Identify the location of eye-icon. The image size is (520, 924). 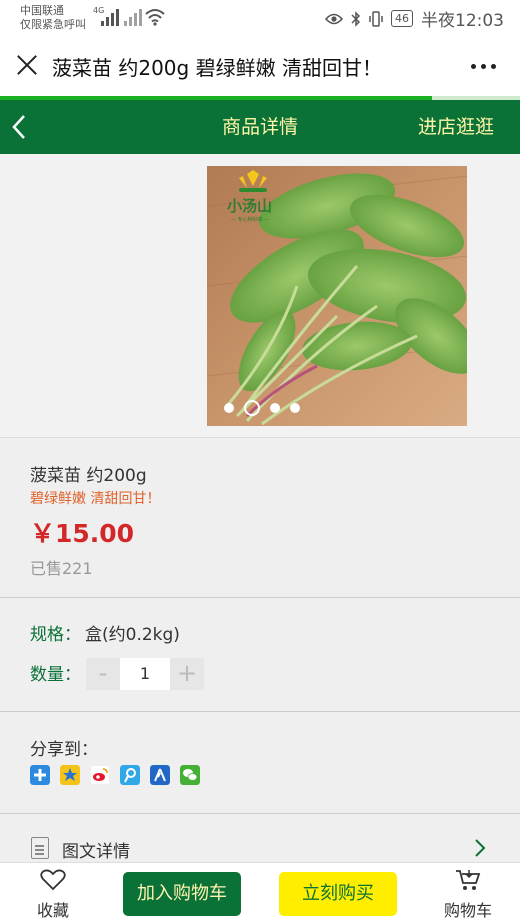
(334, 18).